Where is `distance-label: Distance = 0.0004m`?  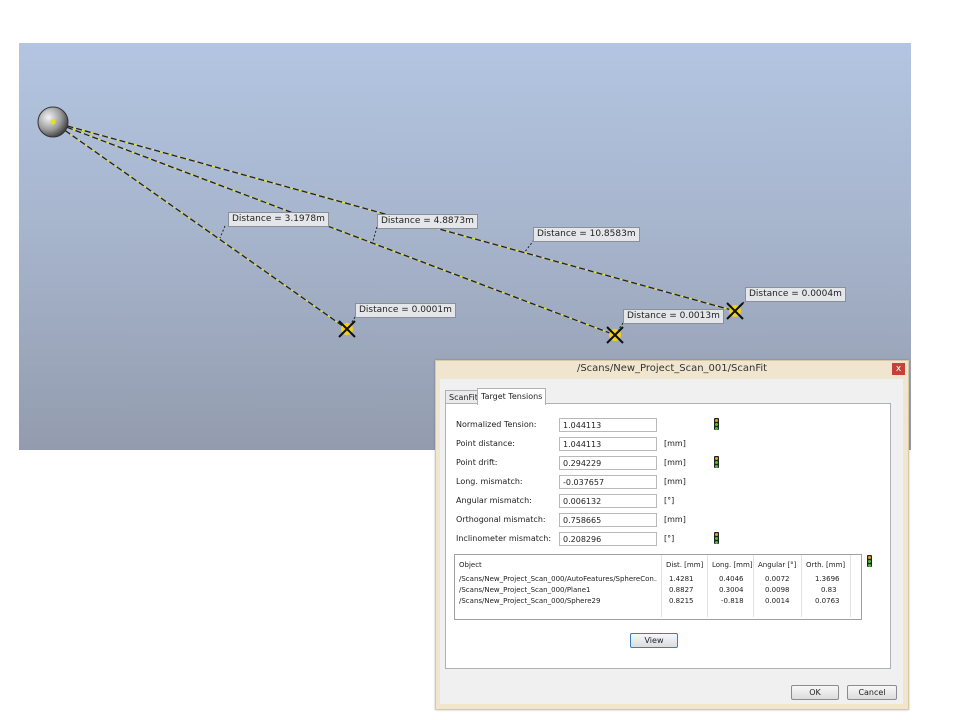
distance-label: Distance = 0.0004m is located at coordinates (795, 294).